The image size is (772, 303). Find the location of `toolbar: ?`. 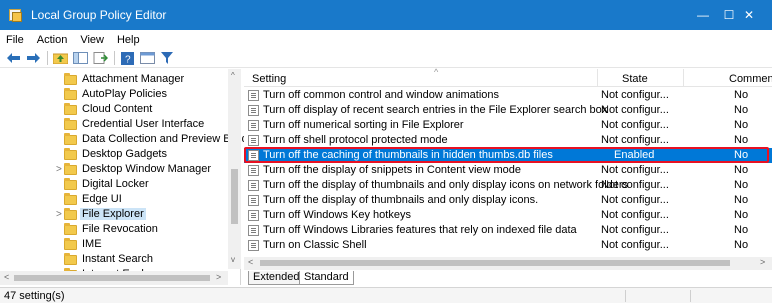

toolbar: ? is located at coordinates (386, 58).